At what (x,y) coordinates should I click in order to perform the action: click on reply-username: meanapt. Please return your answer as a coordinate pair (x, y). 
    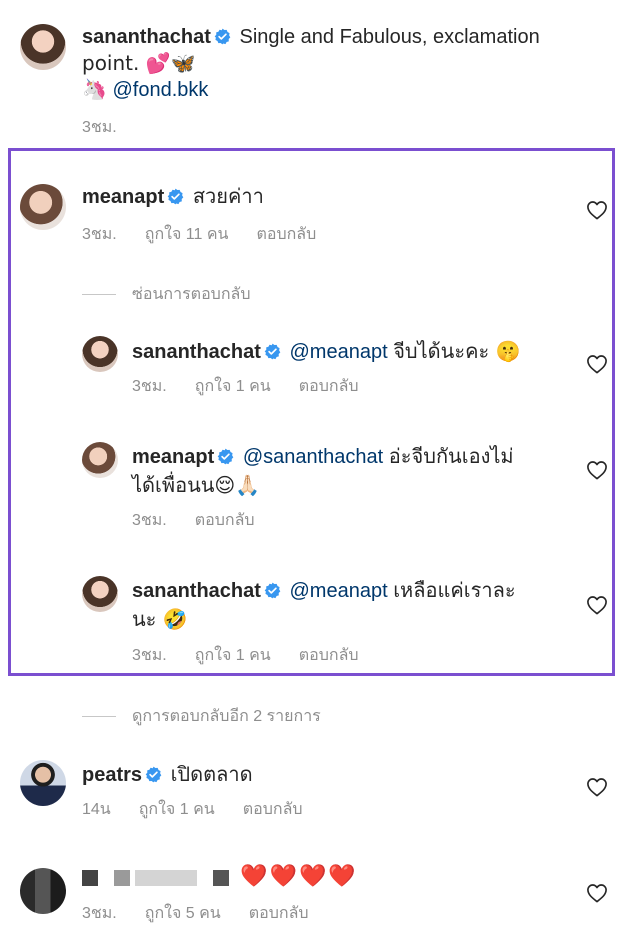
    Looking at the image, I should click on (173, 457).